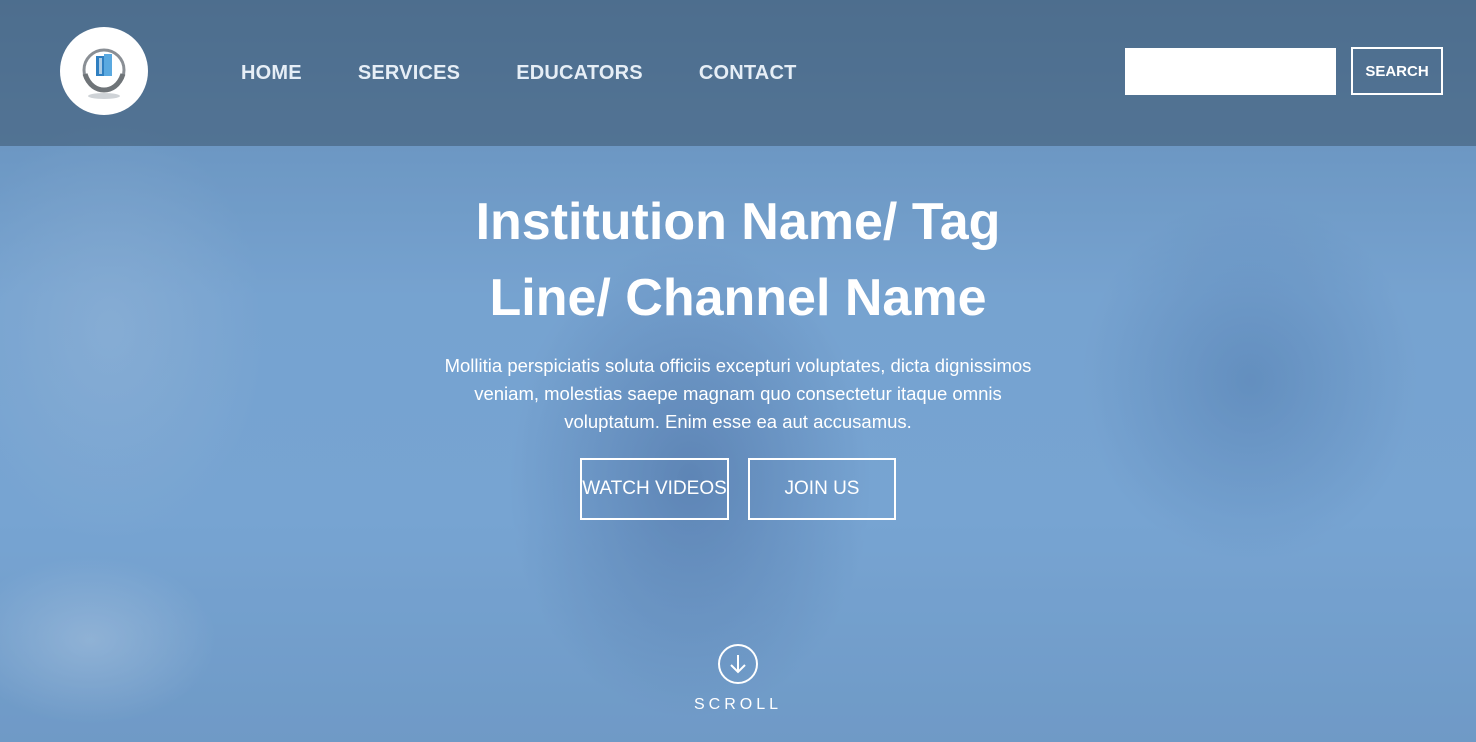 The width and height of the screenshot is (1476, 742). What do you see at coordinates (409, 73) in the screenshot?
I see `nav-services: SERVICES` at bounding box center [409, 73].